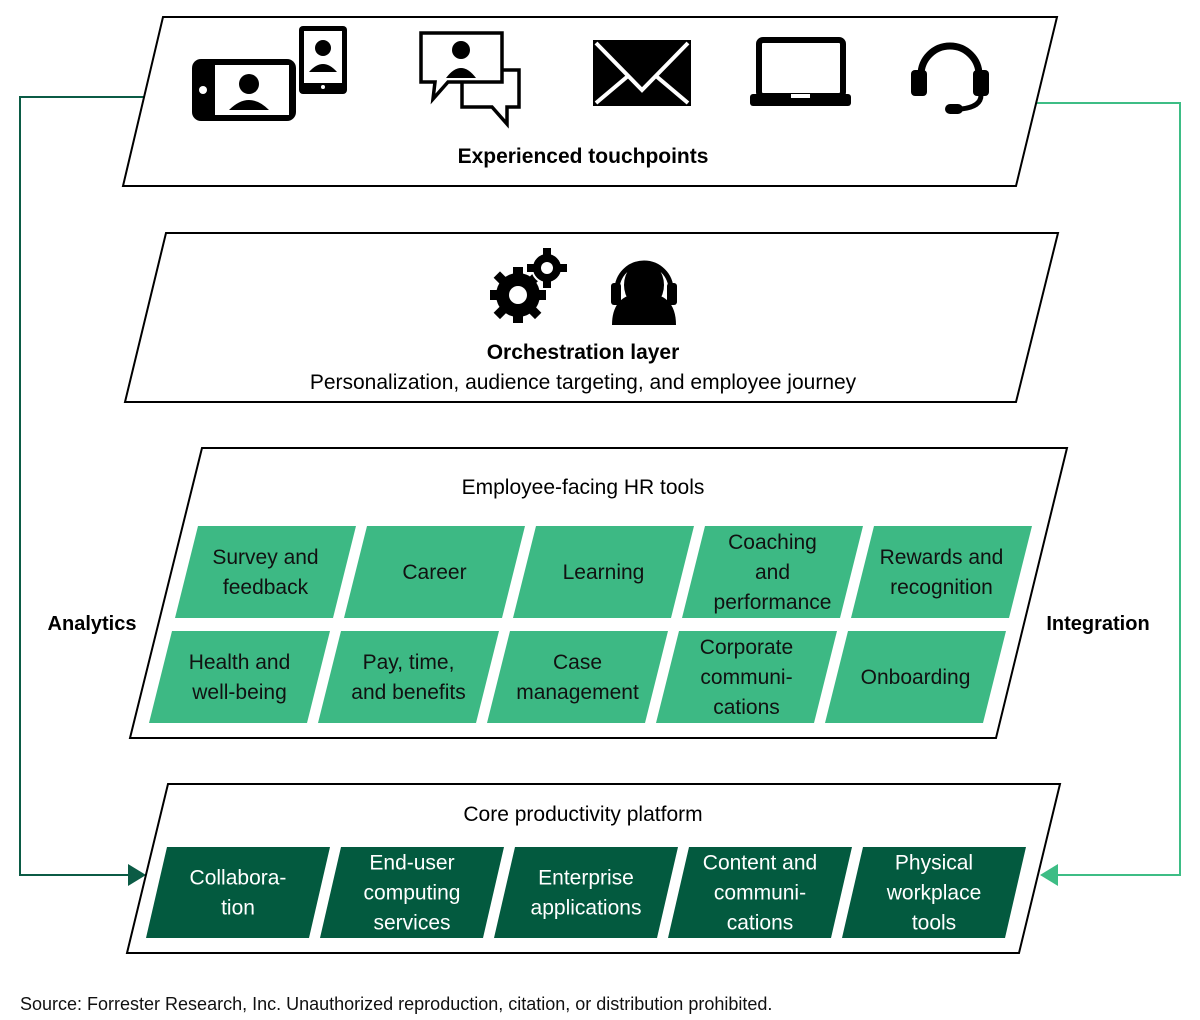 This screenshot has width=1200, height=1020. Describe the element at coordinates (586, 878) in the screenshot. I see `core-platform-tile-label: Enterprise` at that location.